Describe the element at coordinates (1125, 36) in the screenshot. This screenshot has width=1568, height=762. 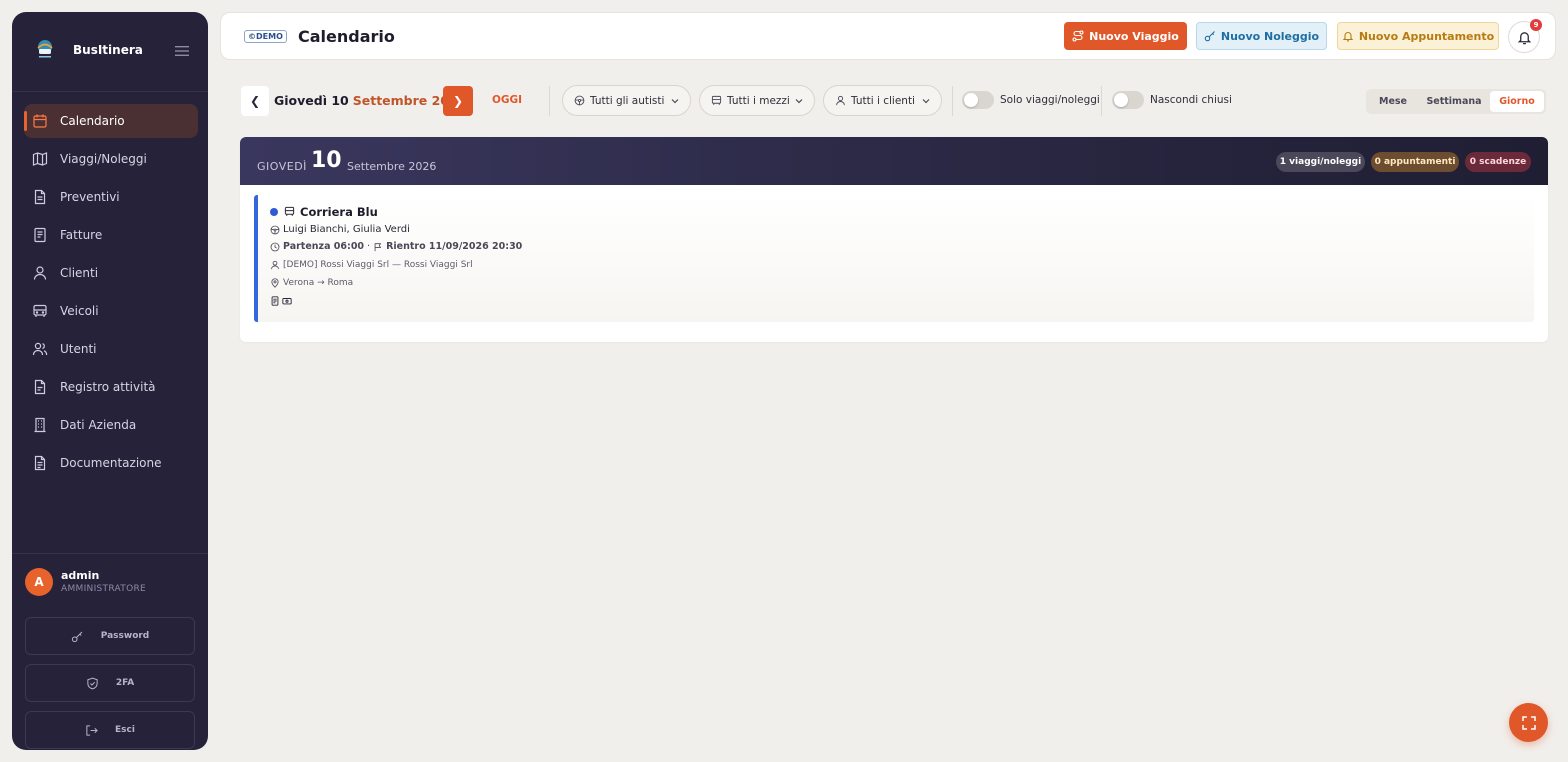
I see `new-trip-button: Nuovo Viaggio` at that location.